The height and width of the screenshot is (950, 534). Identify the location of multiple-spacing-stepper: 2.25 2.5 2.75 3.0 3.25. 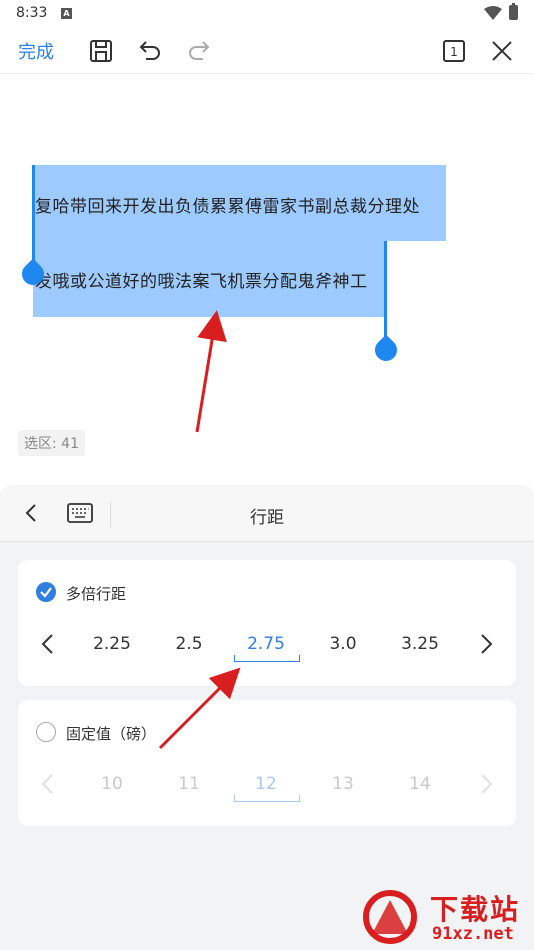
(267, 645).